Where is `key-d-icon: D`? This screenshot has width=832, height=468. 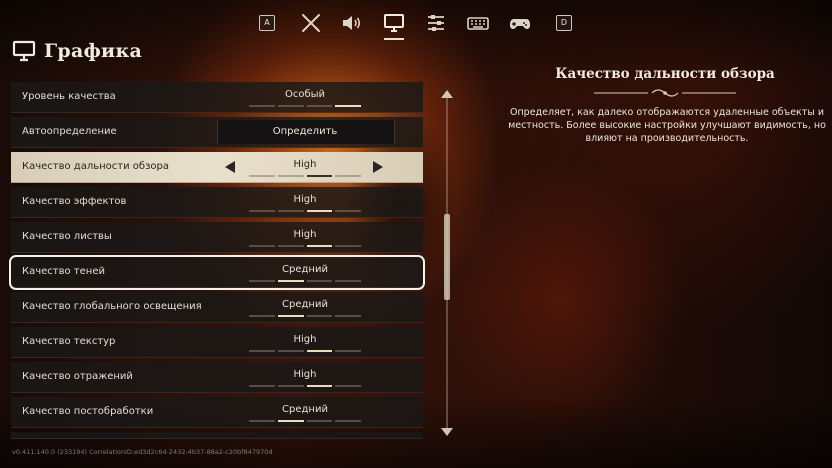 key-d-icon: D is located at coordinates (564, 23).